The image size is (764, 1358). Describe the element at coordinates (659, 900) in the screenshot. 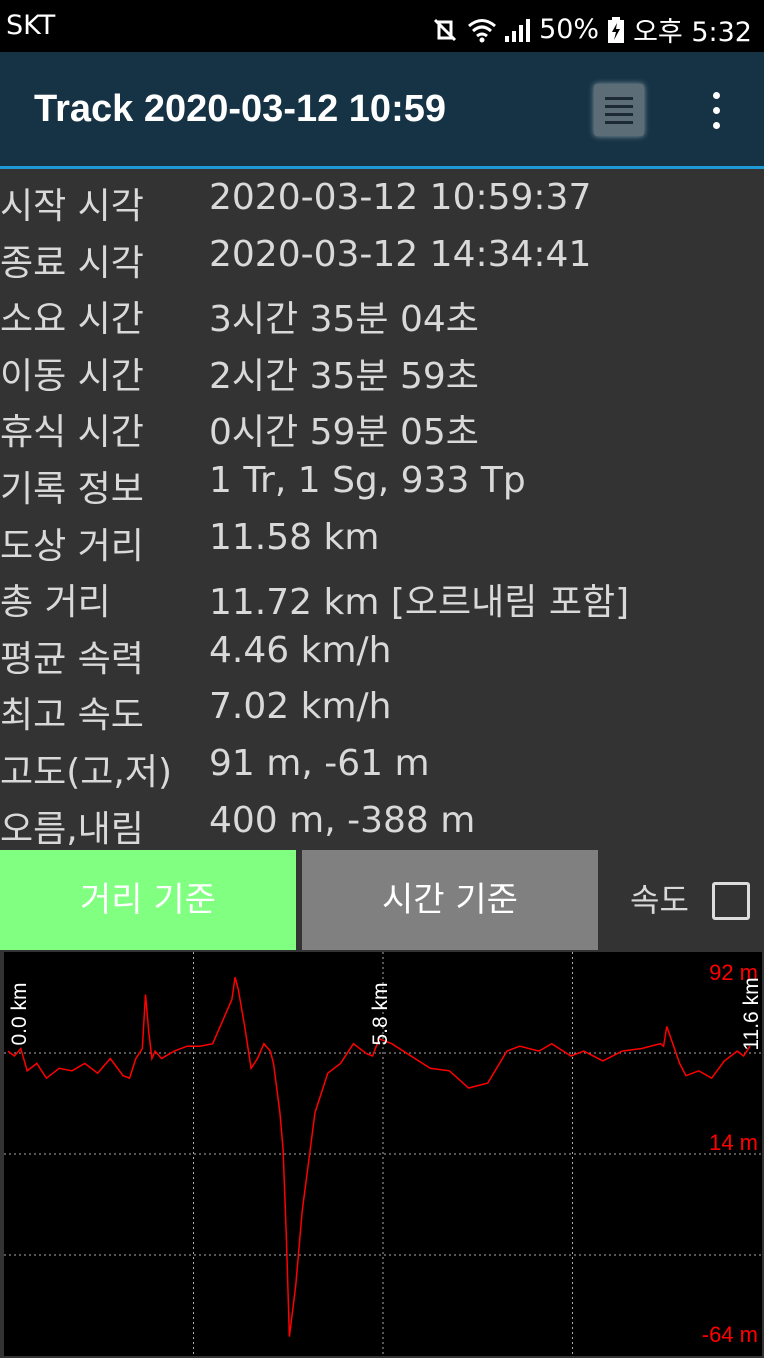

I see `speed-label: 속도` at that location.